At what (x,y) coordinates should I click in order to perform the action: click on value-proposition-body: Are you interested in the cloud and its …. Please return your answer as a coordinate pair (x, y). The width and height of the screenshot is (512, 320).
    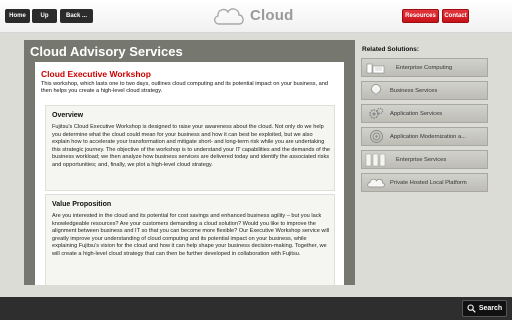
    Looking at the image, I should click on (191, 235).